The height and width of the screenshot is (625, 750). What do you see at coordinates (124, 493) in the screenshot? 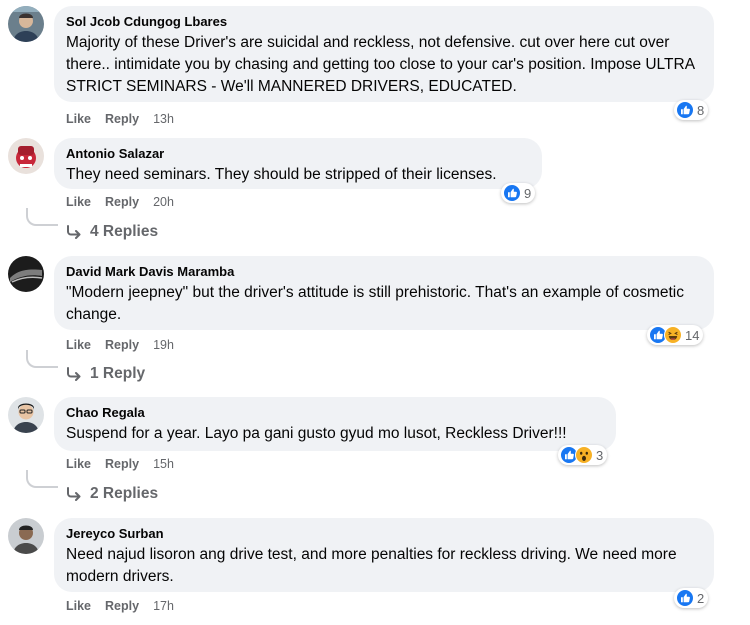
I see `replies-label: 2 Replies` at bounding box center [124, 493].